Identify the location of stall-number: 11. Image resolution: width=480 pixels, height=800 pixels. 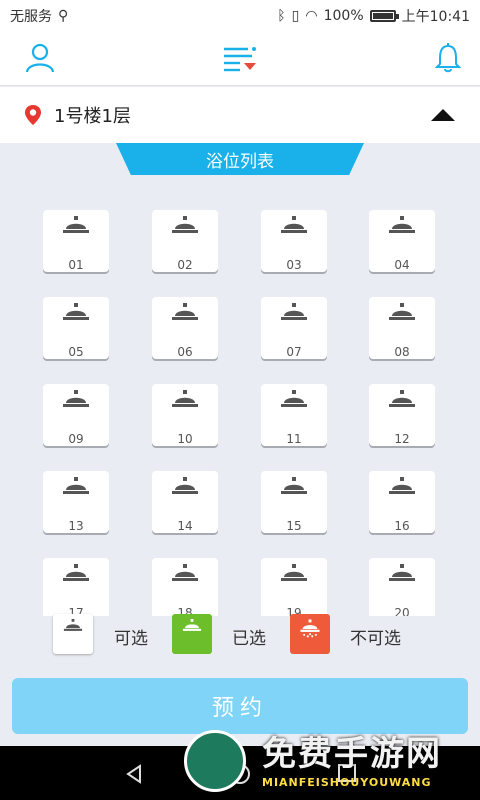
(294, 439).